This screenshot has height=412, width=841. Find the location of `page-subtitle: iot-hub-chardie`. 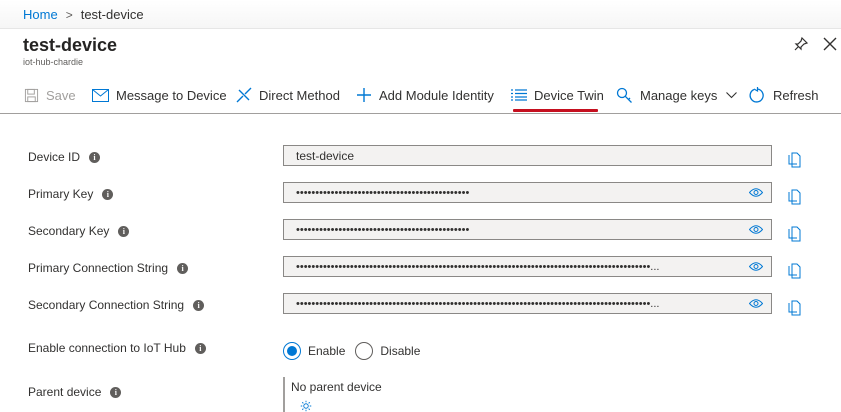

page-subtitle: iot-hub-chardie is located at coordinates (53, 62).